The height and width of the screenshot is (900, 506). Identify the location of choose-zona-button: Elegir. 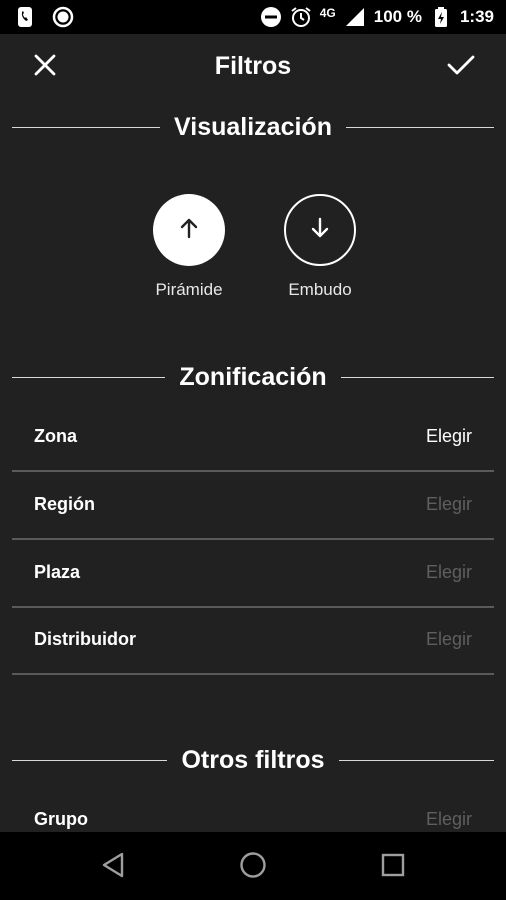
(449, 436).